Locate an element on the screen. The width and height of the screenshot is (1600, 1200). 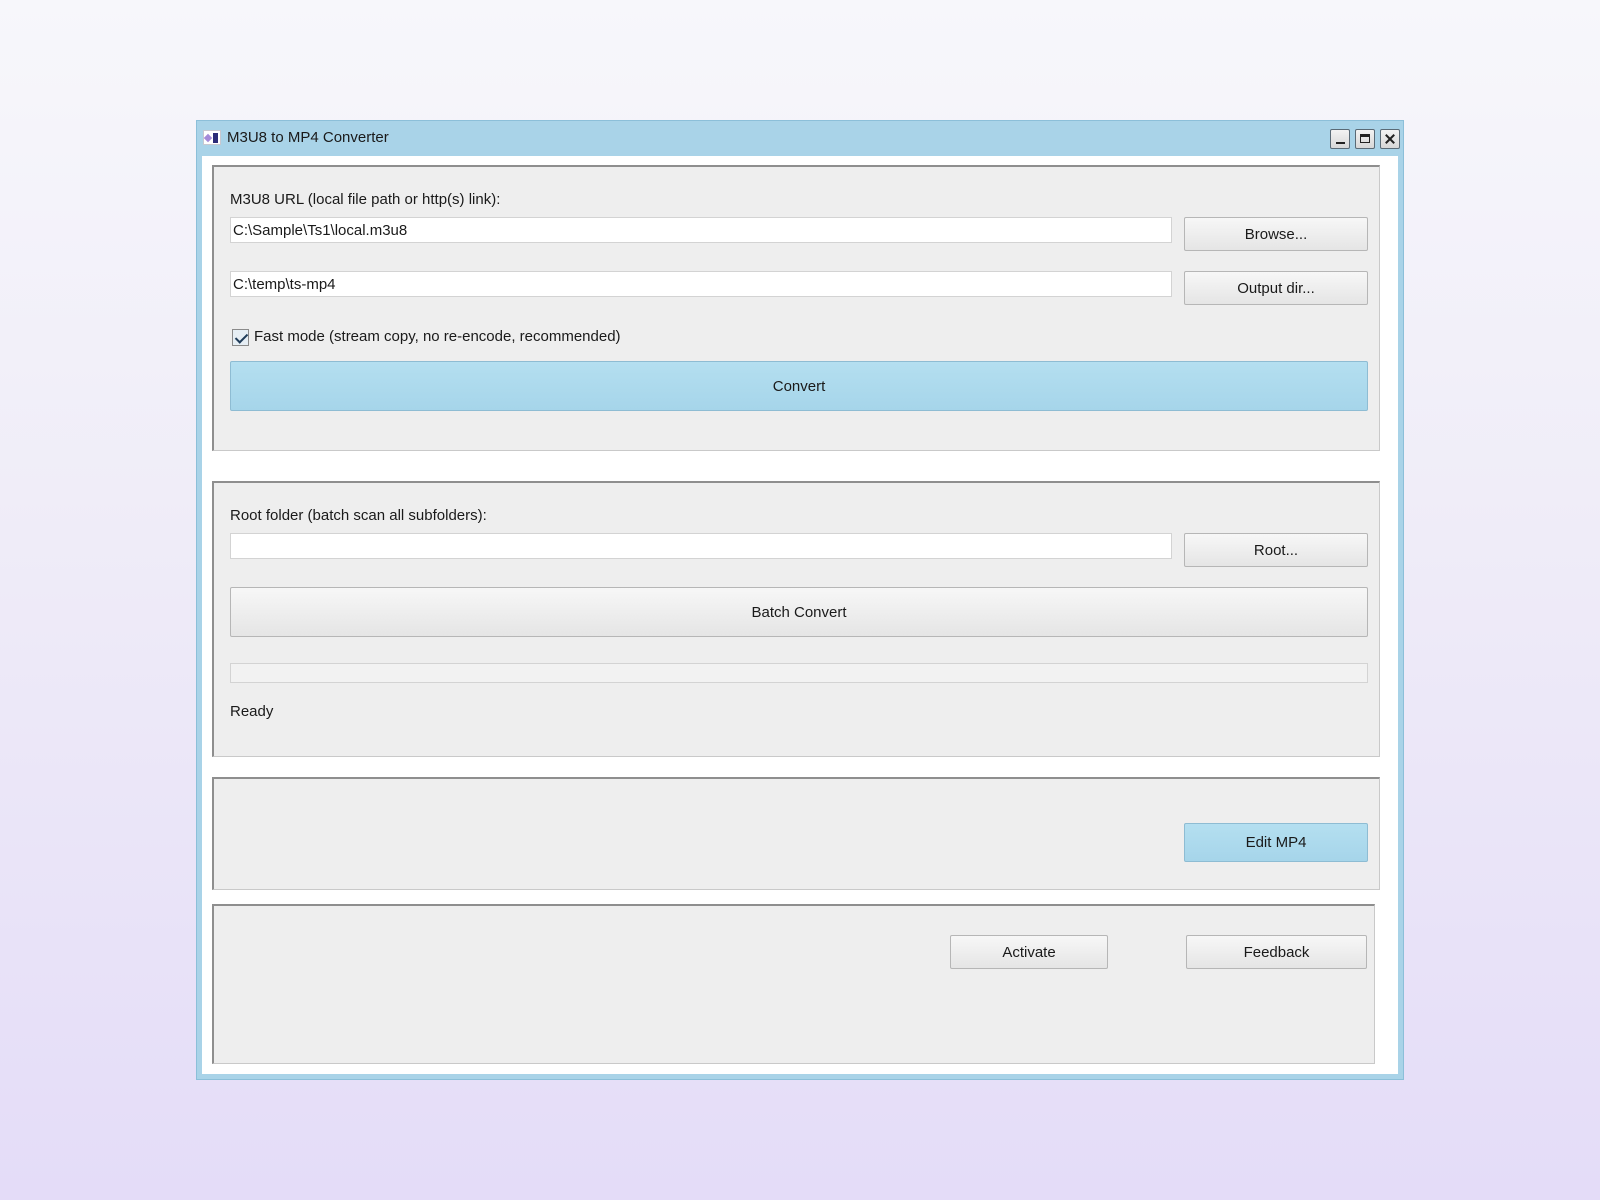
footer-panel: Activate Feedback is located at coordinates (793, 984).